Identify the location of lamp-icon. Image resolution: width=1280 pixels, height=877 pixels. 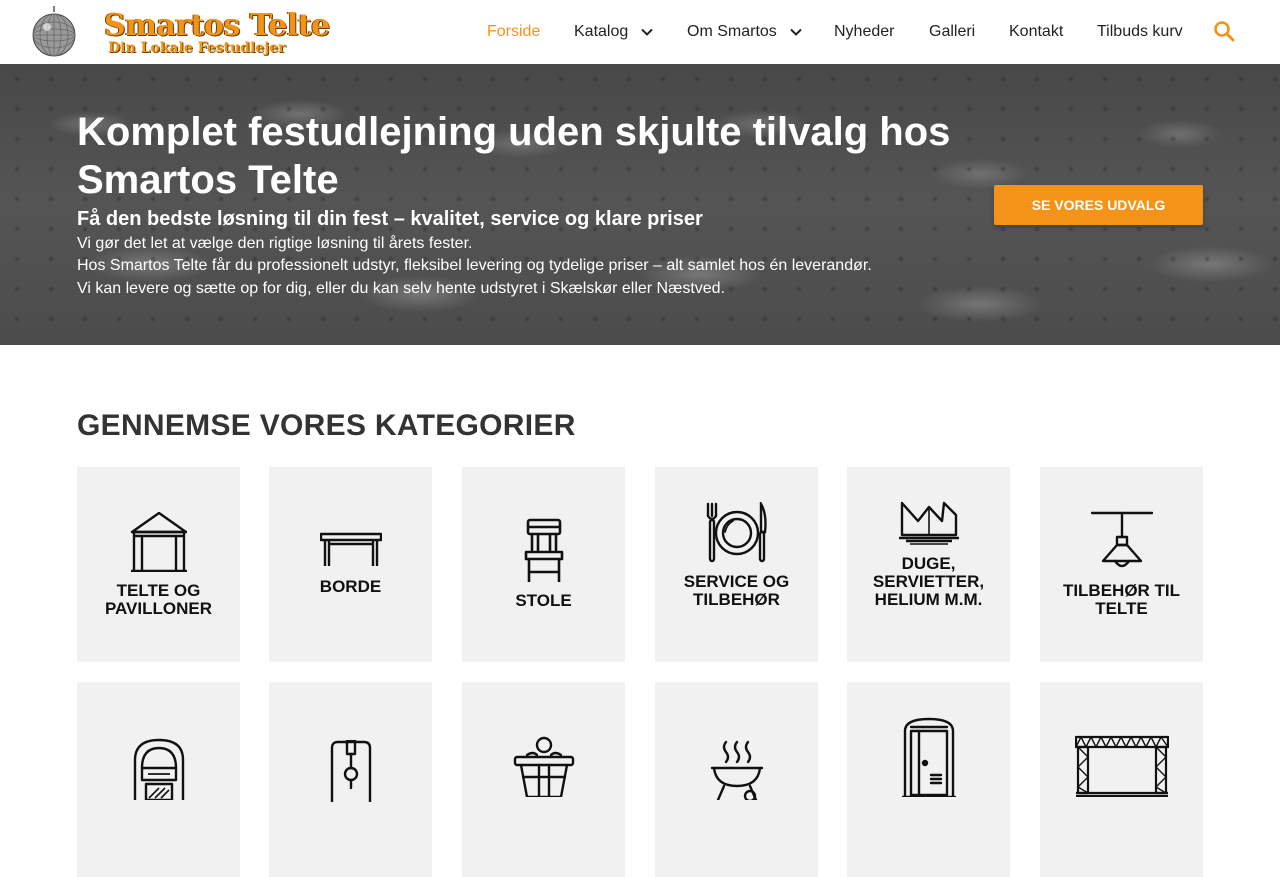
(1121, 539).